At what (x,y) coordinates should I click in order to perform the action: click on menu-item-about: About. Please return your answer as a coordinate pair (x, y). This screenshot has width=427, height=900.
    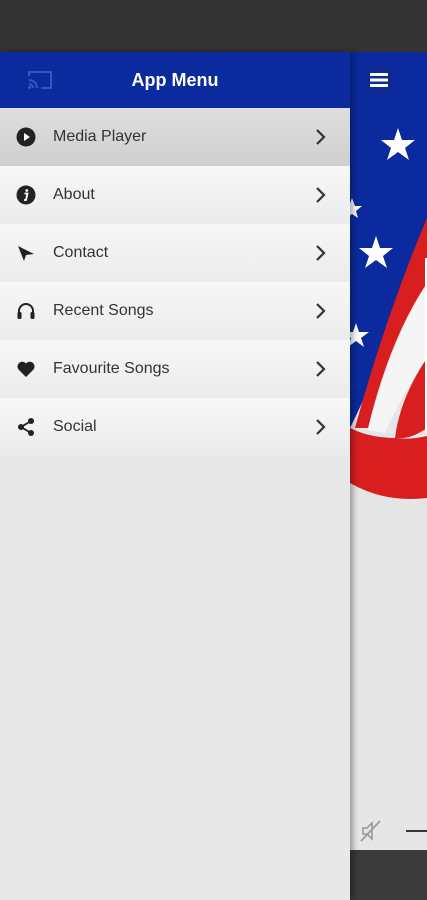
    Looking at the image, I should click on (175, 195).